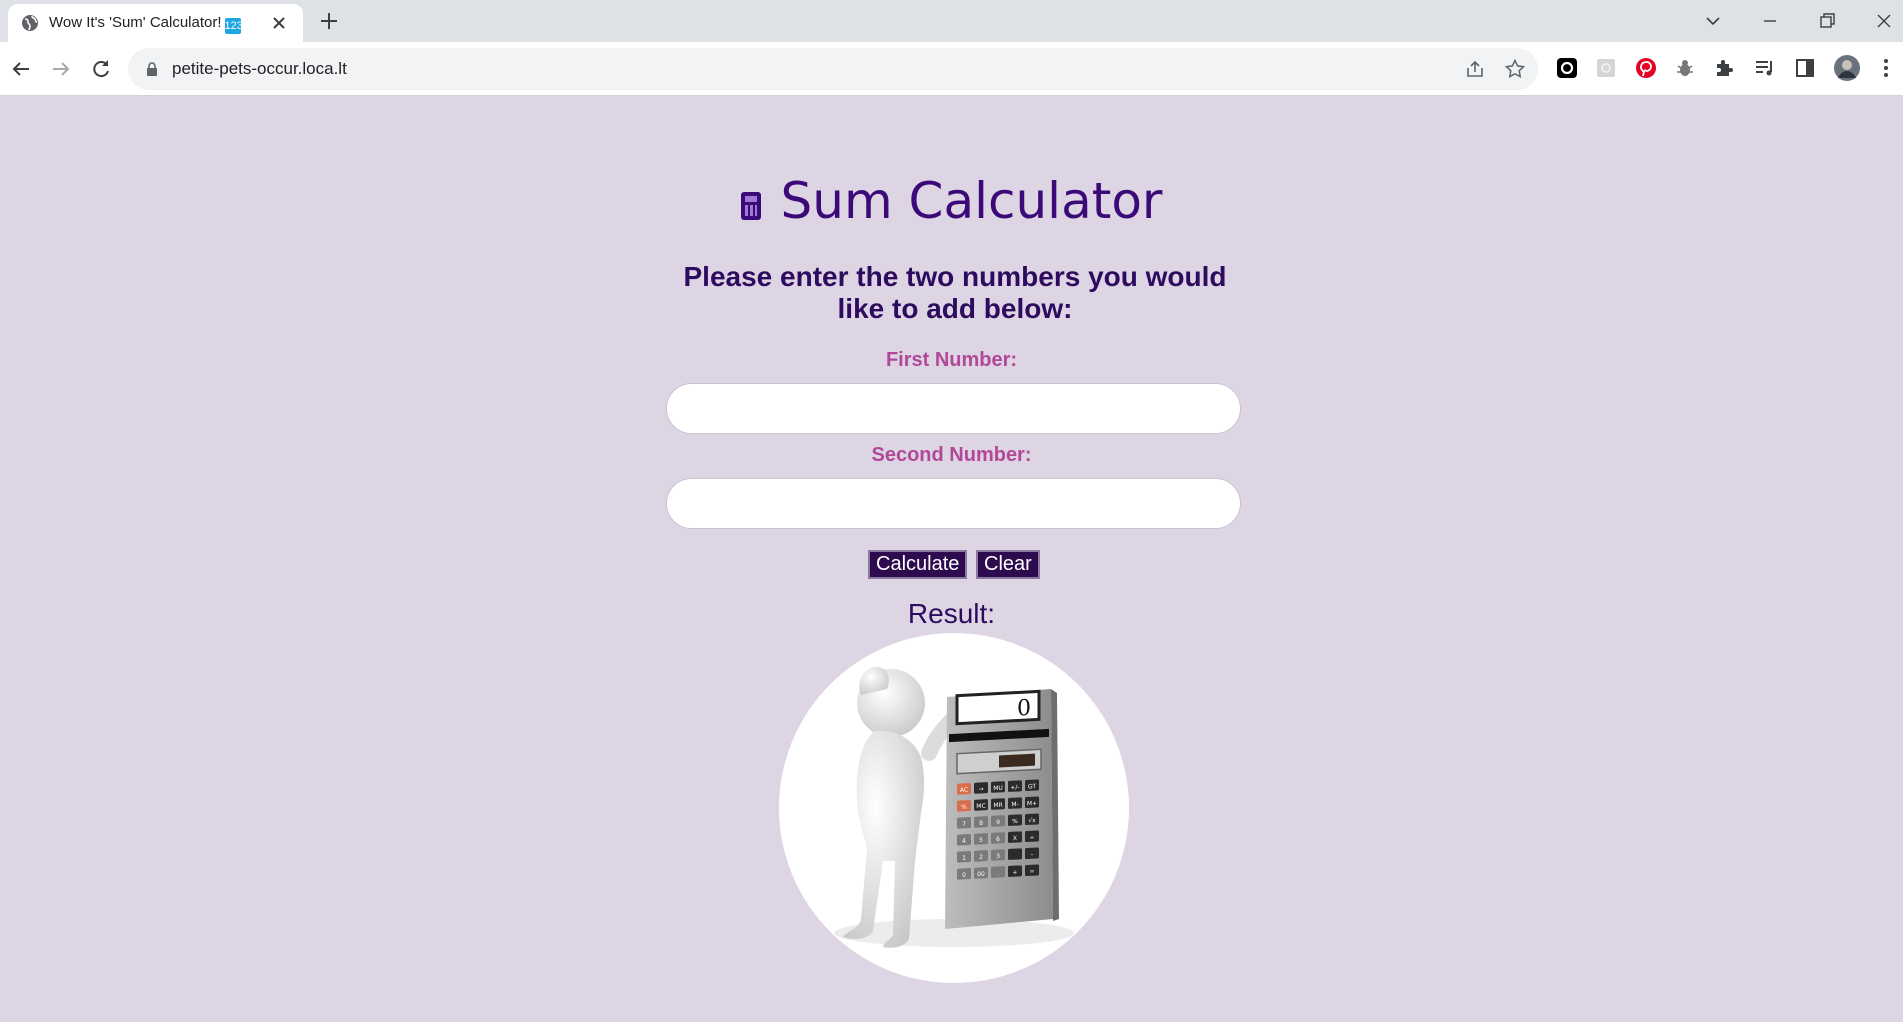 The height and width of the screenshot is (1022, 1903). What do you see at coordinates (1770, 21) in the screenshot?
I see `minimize-icon` at bounding box center [1770, 21].